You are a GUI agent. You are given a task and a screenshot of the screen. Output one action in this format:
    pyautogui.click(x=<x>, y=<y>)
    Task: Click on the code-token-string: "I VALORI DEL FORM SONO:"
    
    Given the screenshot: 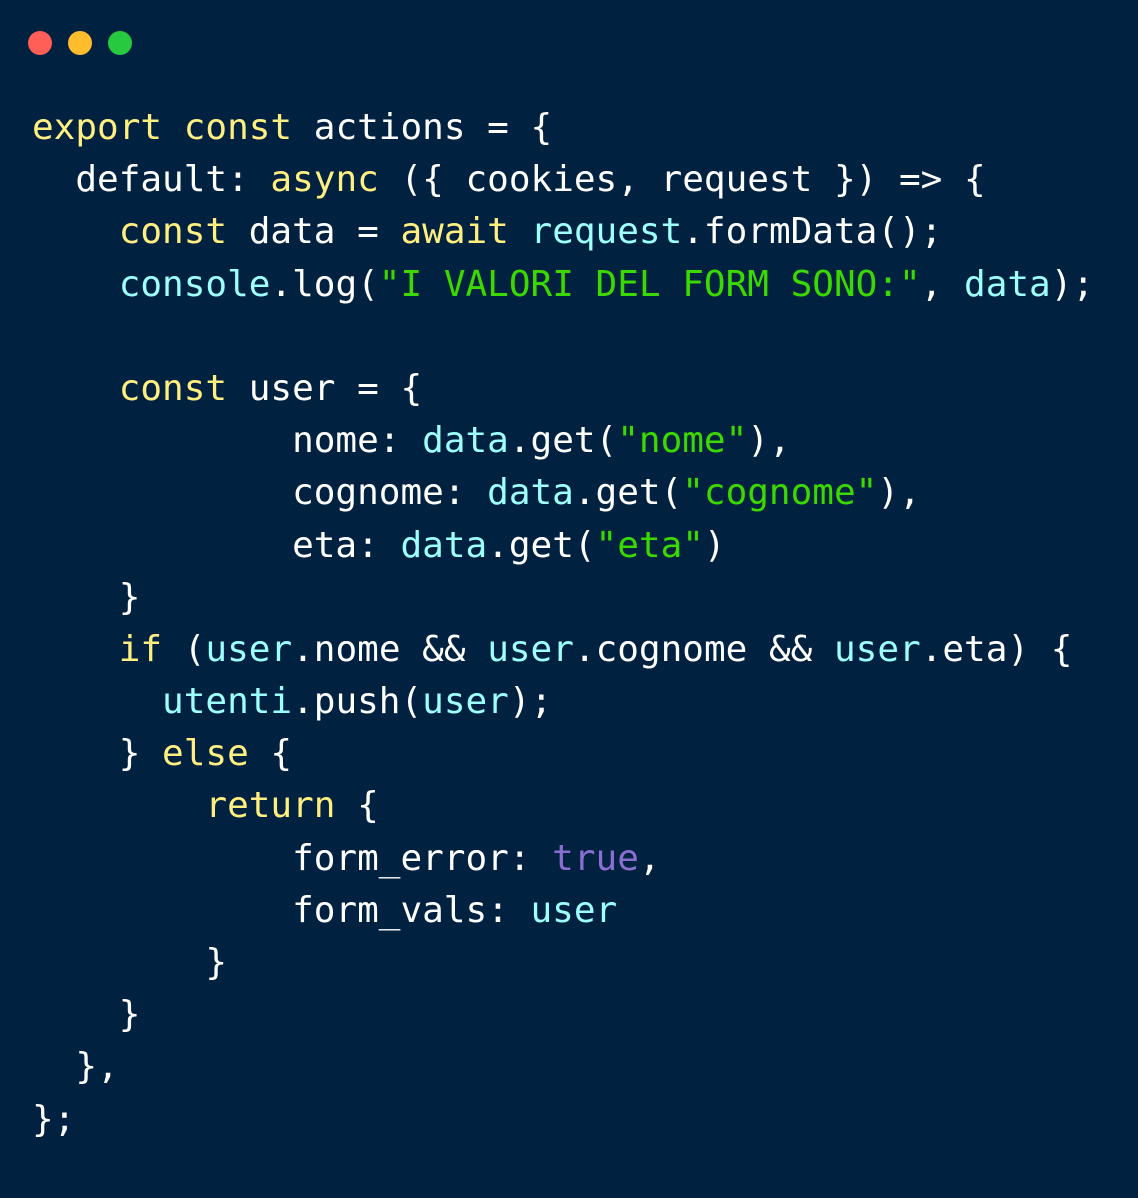 What is the action you would take?
    pyautogui.click(x=649, y=284)
    